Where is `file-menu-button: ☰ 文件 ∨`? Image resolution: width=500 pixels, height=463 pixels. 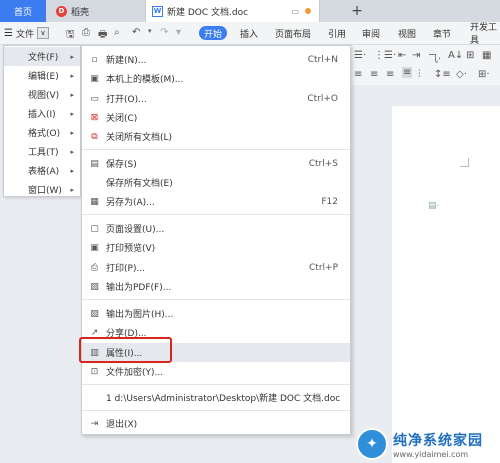
file-menu-button: ☰ 文件 ∨ is located at coordinates (26, 33).